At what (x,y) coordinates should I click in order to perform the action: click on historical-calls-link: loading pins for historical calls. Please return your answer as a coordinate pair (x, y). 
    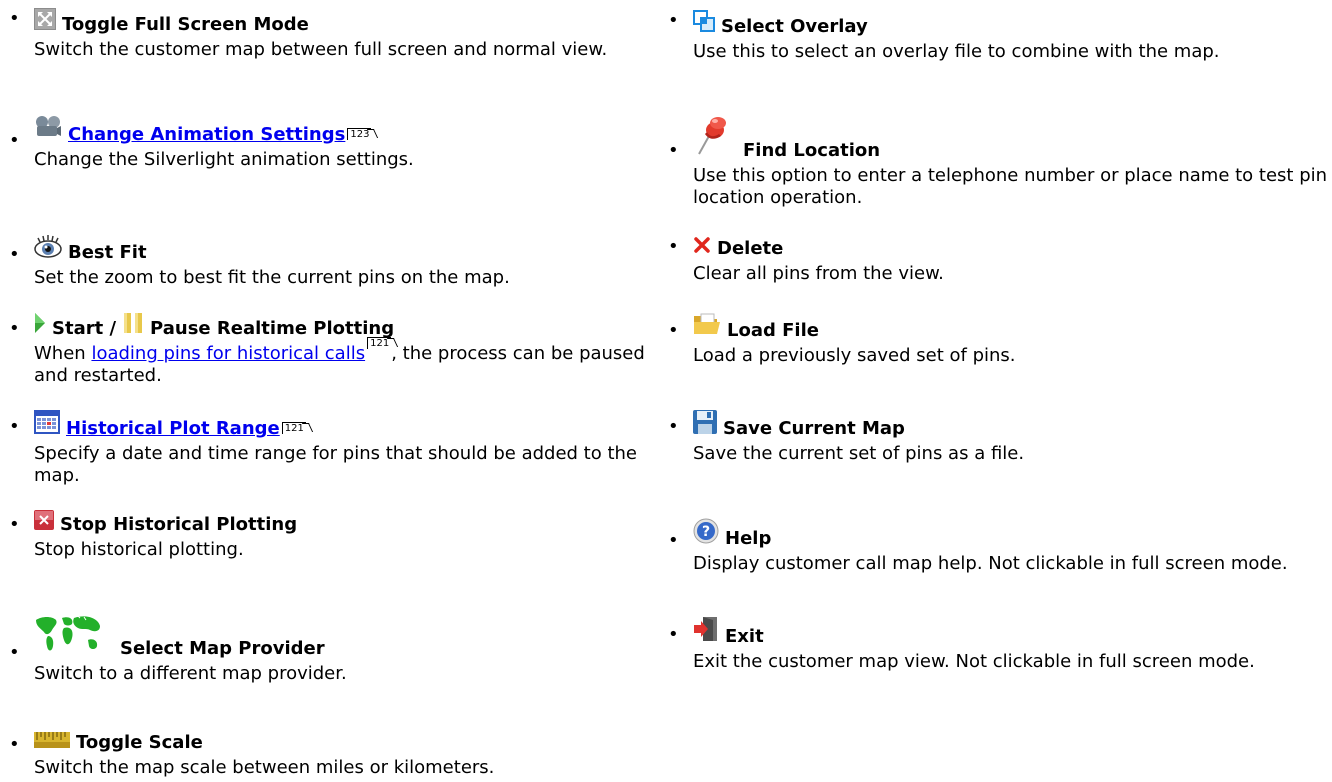
    Looking at the image, I should click on (228, 353).